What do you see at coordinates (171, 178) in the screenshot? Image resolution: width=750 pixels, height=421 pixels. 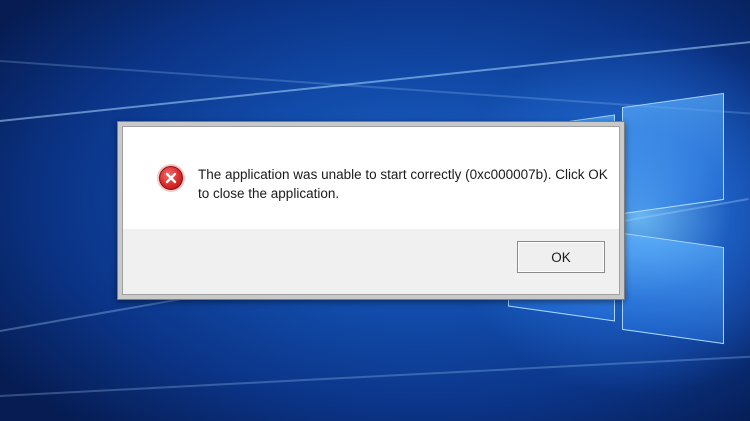 I see `error-icon` at bounding box center [171, 178].